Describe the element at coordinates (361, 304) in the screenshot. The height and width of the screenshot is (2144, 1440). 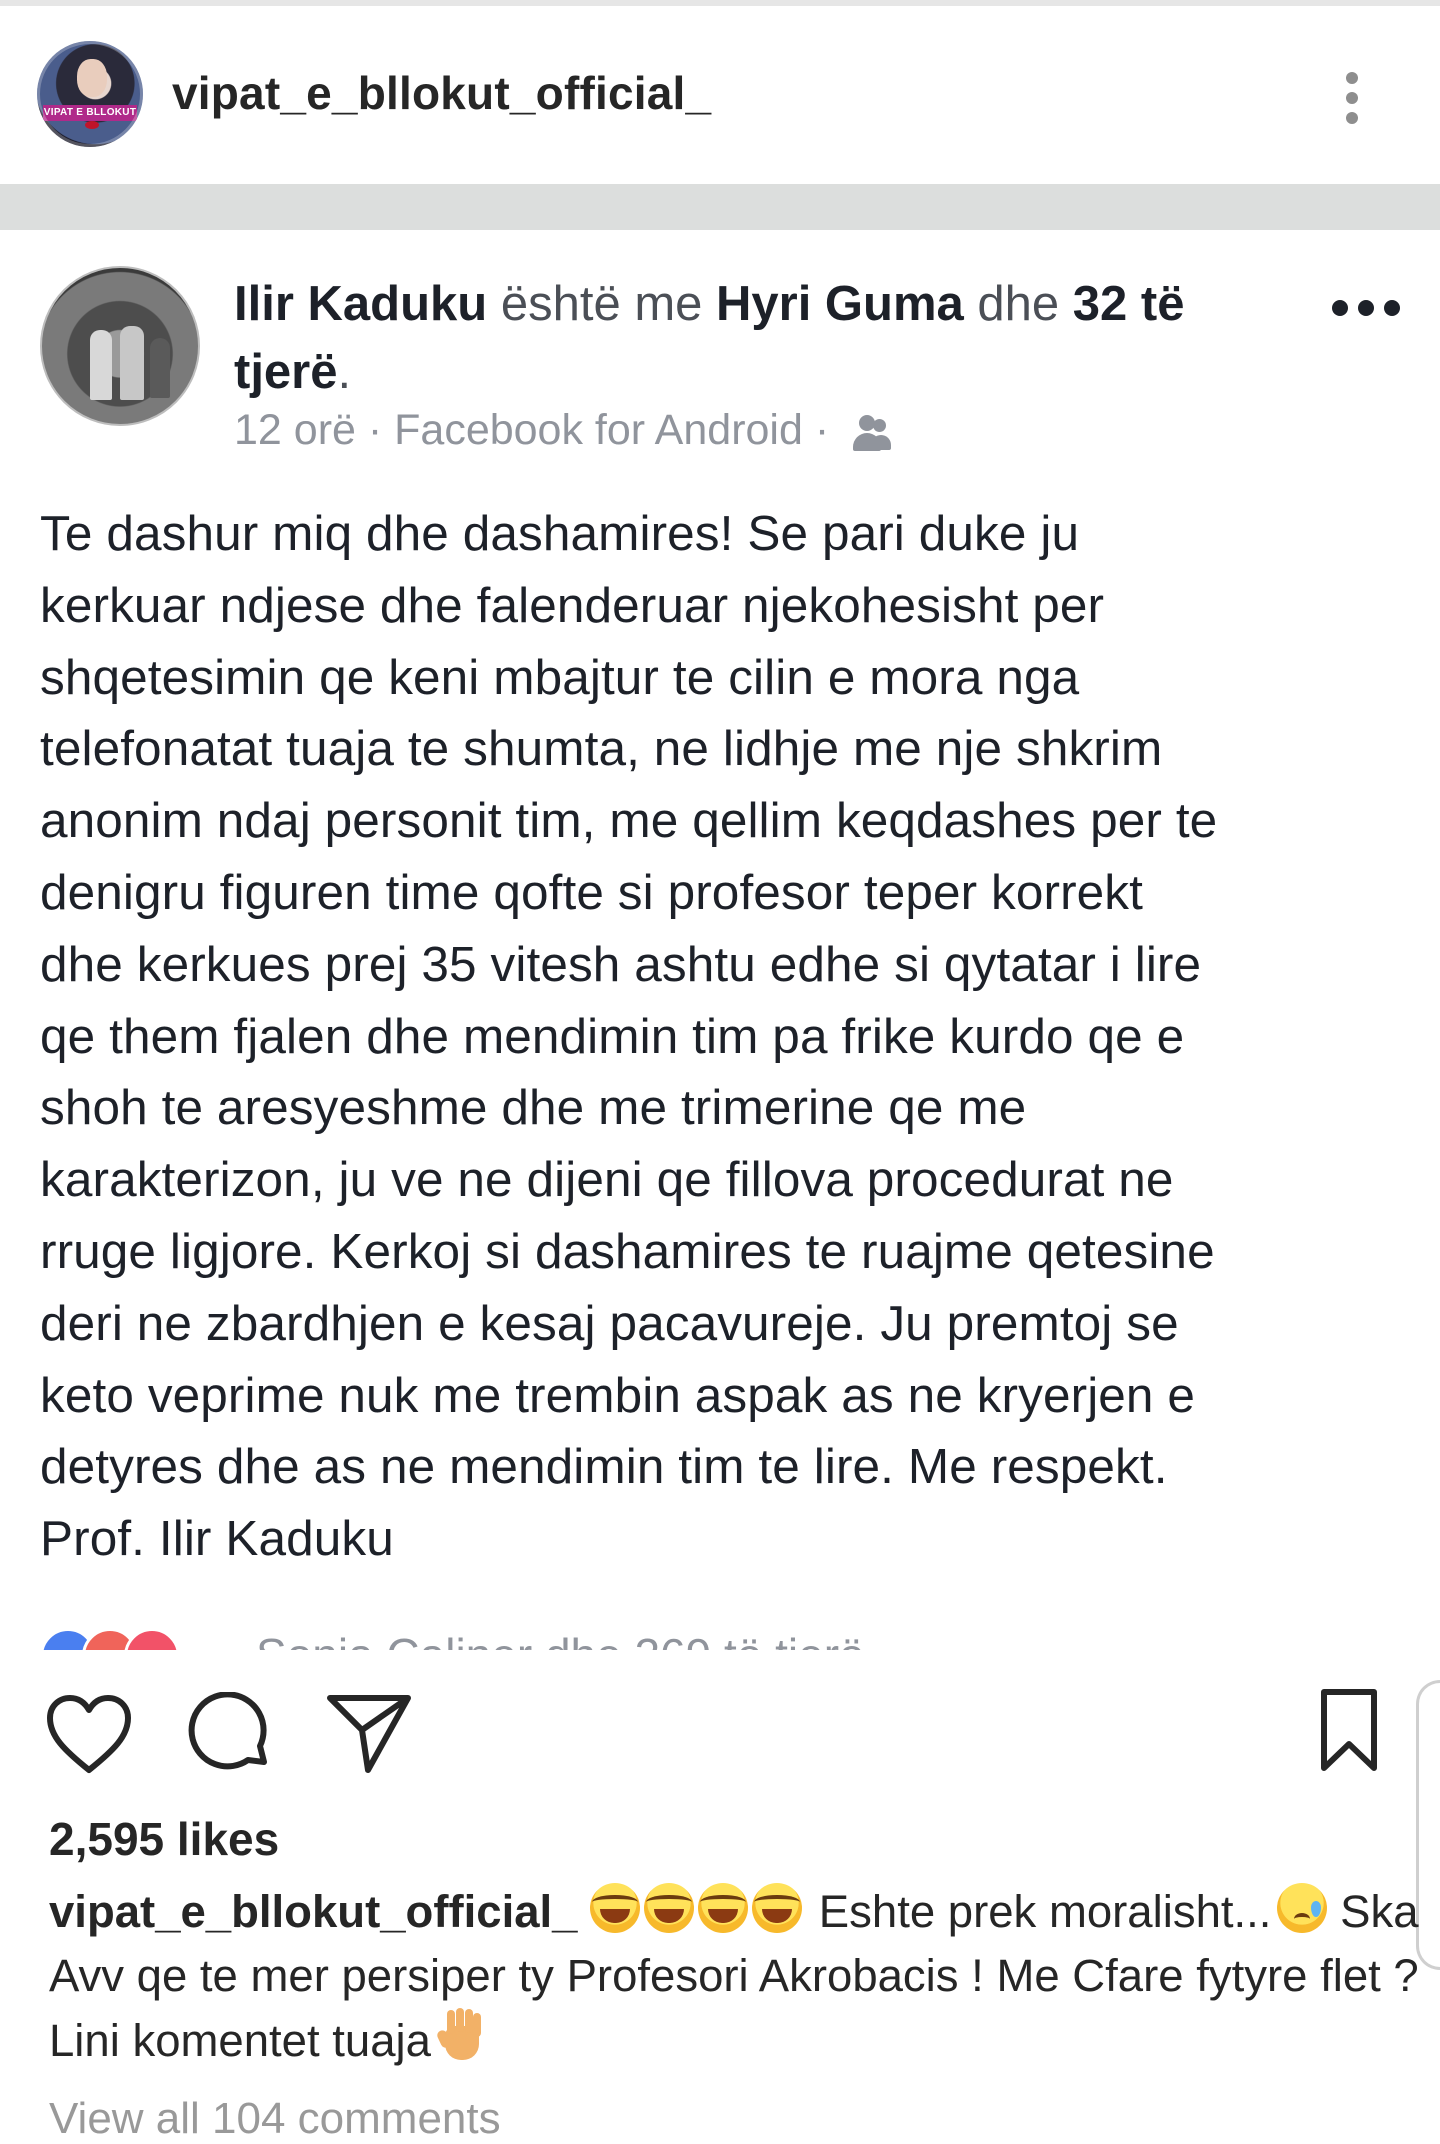
I see `fb-author-name: Ilir Kaduku` at that location.